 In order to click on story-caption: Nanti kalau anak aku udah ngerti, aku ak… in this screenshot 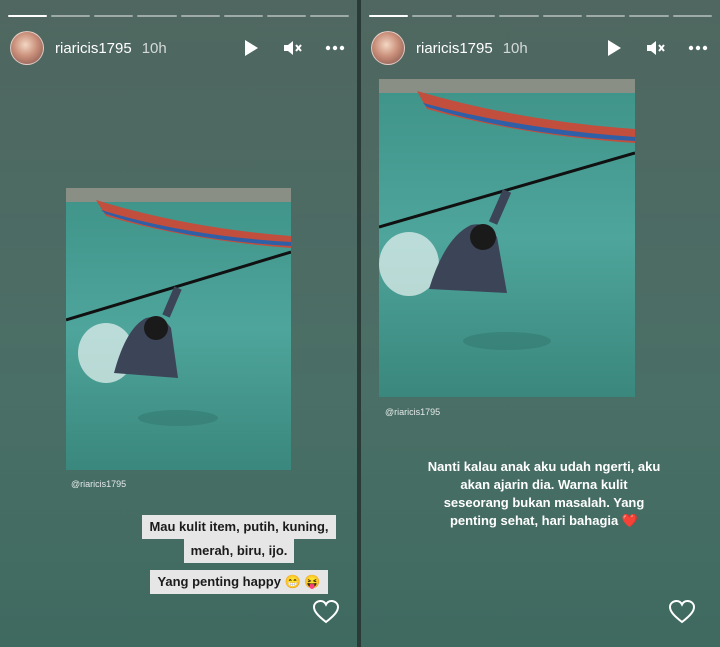, I will do `click(544, 494)`.